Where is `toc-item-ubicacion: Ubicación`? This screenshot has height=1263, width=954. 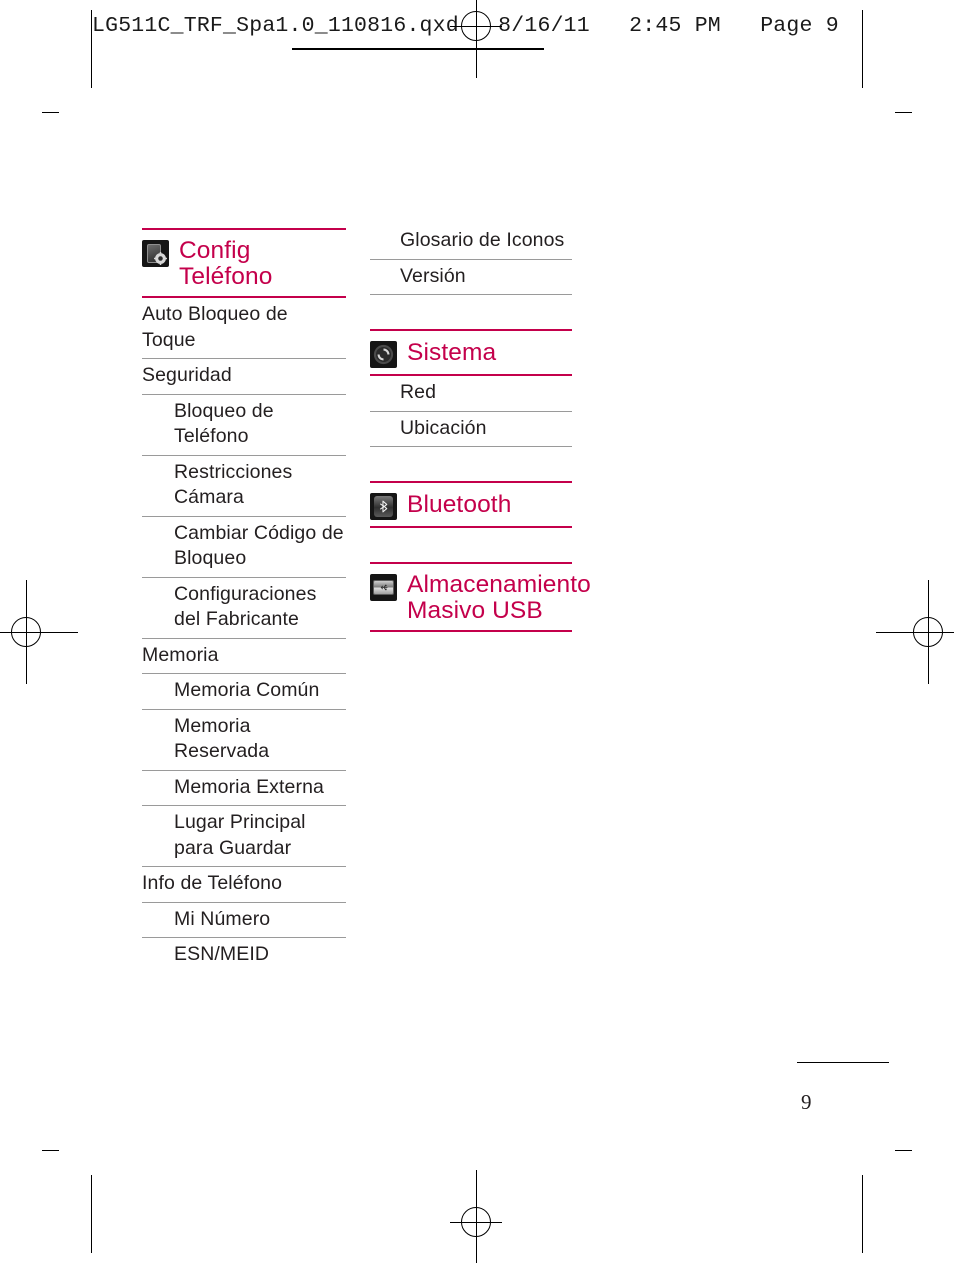 toc-item-ubicacion: Ubicación is located at coordinates (471, 429).